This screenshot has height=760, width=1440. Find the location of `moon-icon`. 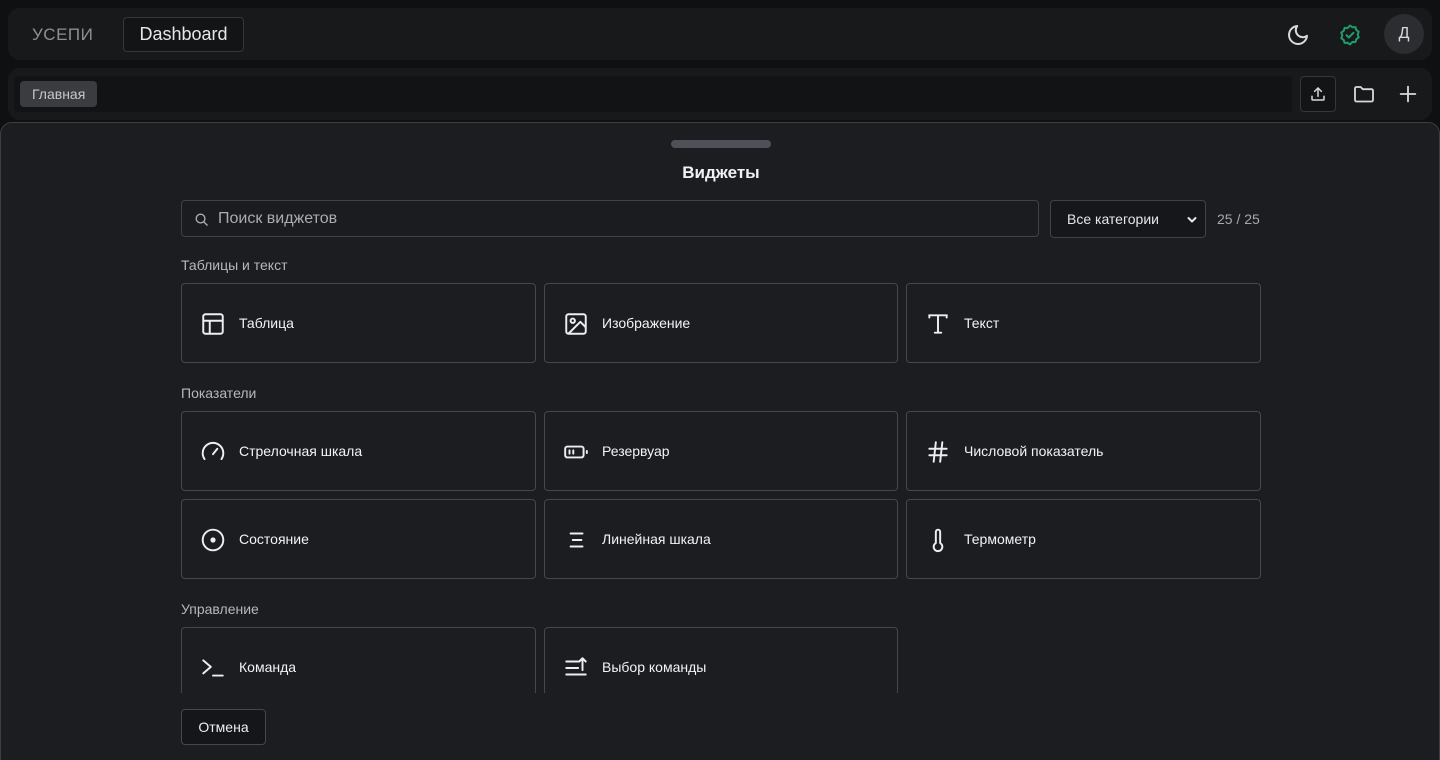

moon-icon is located at coordinates (1298, 35).